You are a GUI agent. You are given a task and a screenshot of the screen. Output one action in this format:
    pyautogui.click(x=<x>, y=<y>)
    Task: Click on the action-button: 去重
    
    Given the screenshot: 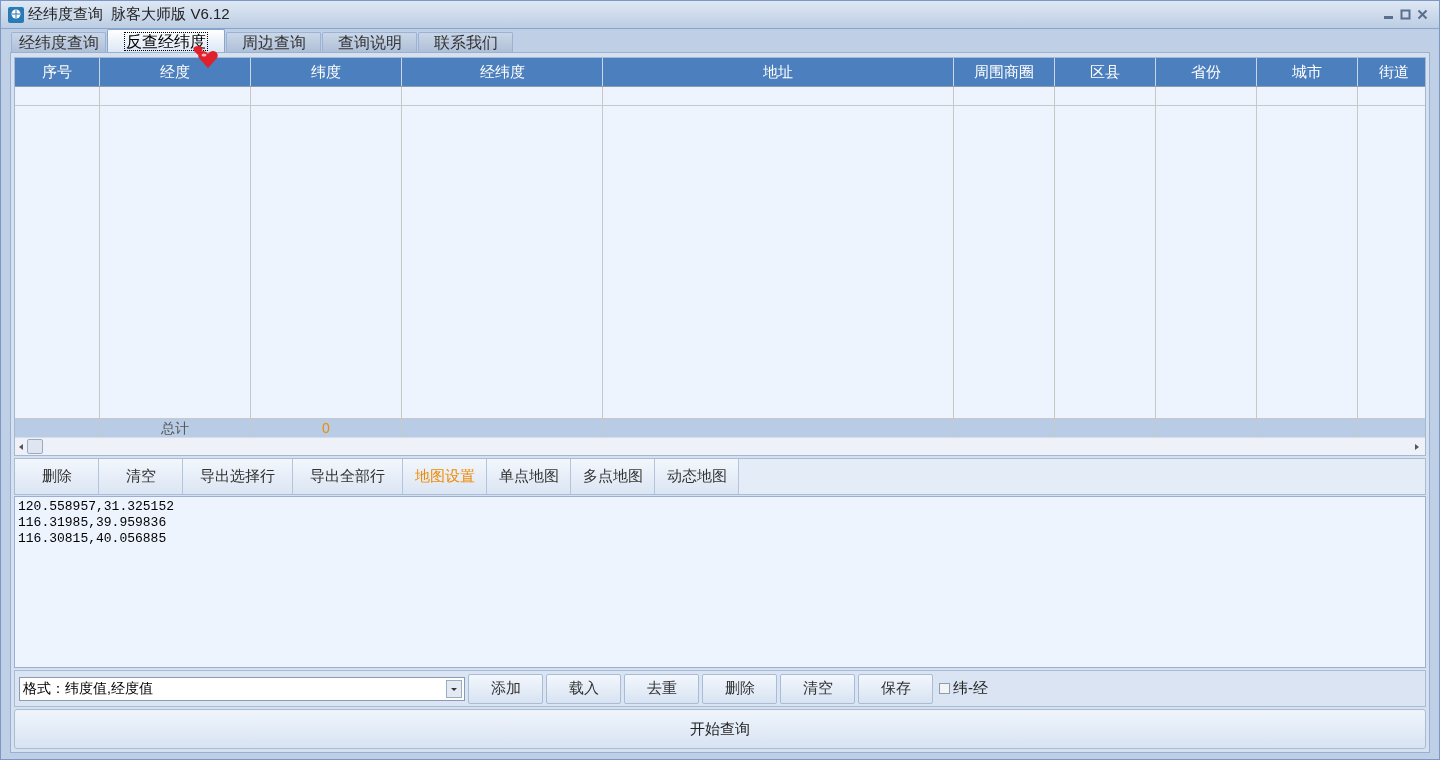 What is the action you would take?
    pyautogui.click(x=661, y=688)
    